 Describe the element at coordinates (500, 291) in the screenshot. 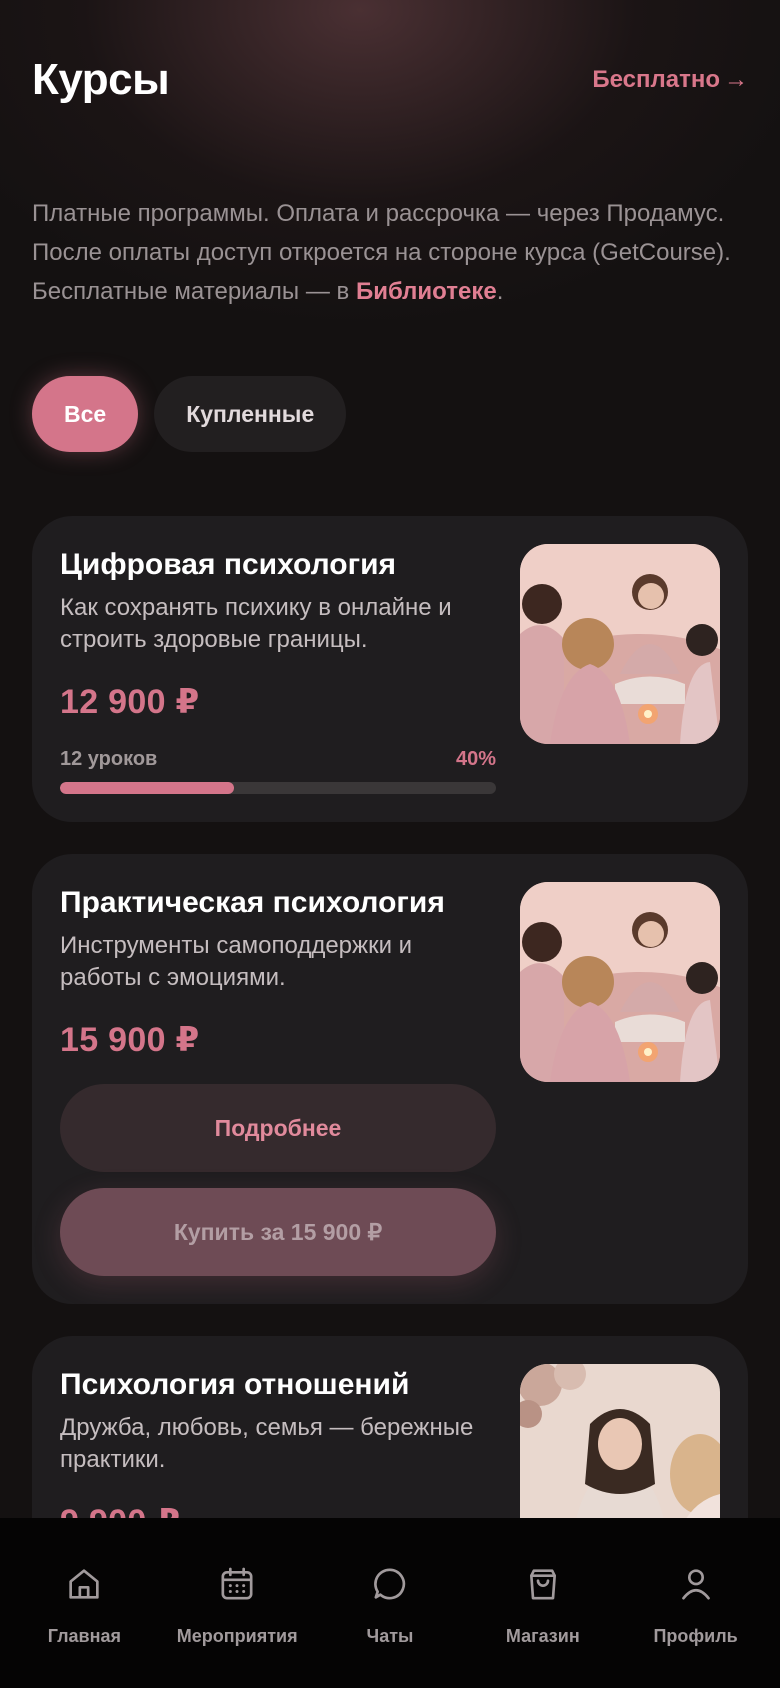

I see `intro-end: .` at that location.